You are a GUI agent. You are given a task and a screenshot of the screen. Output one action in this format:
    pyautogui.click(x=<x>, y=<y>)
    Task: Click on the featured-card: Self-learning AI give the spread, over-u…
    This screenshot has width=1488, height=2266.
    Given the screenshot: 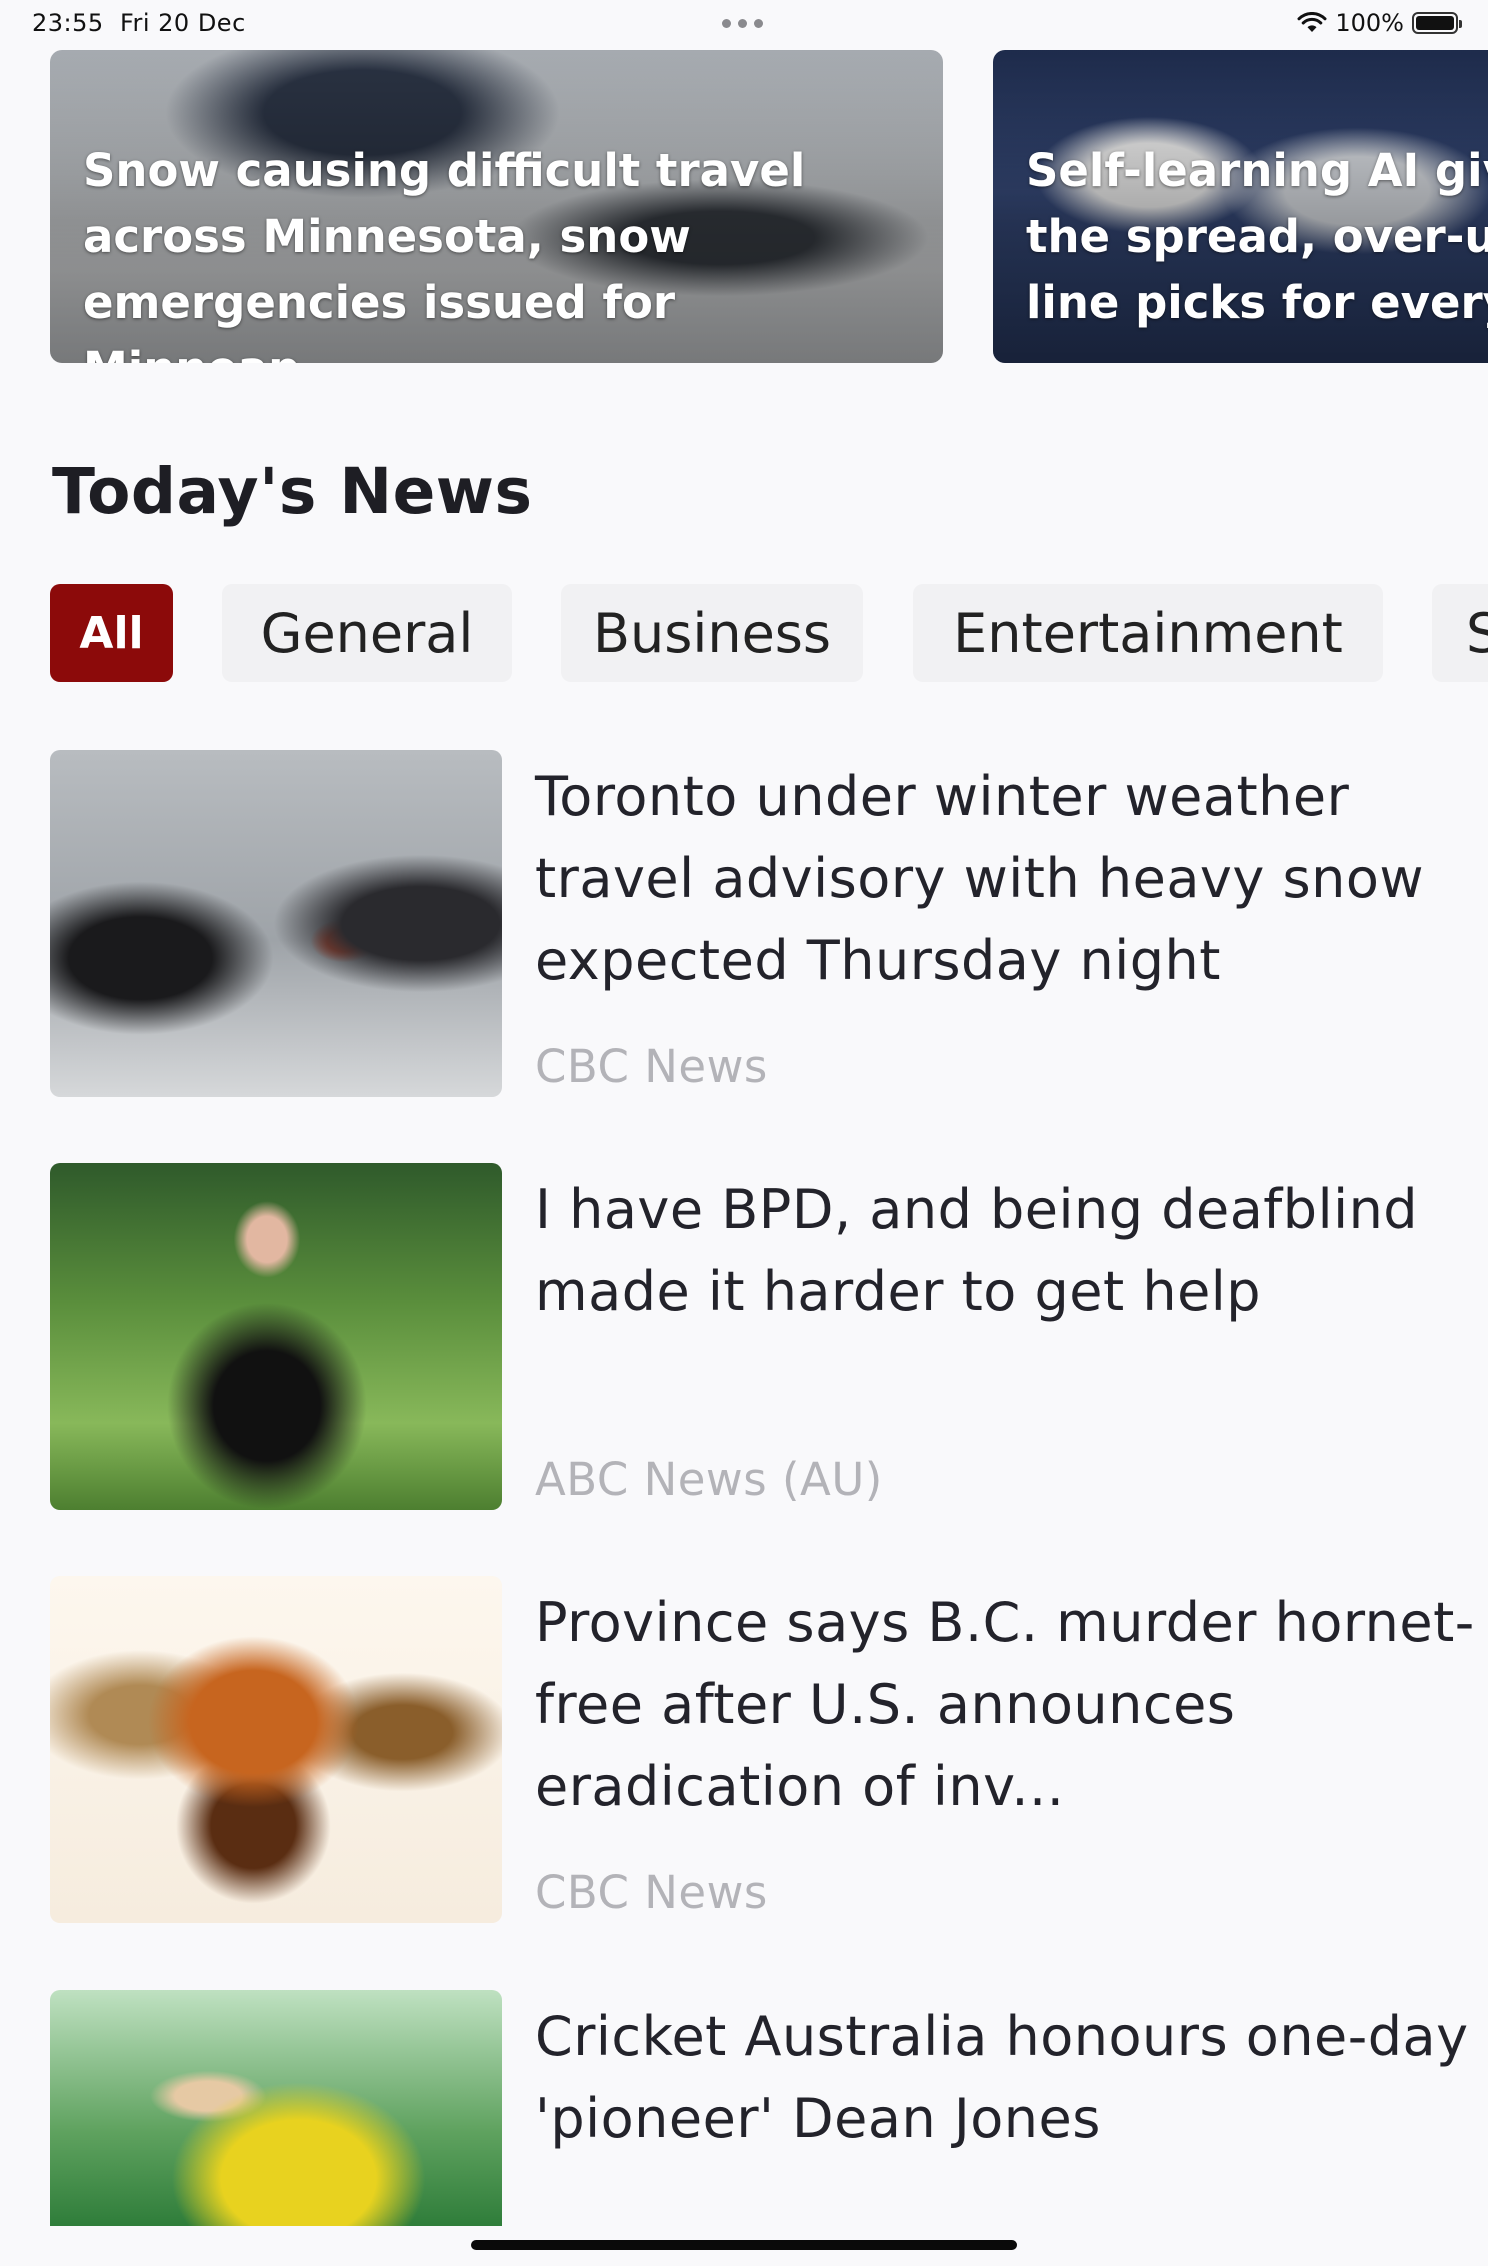 What is the action you would take?
    pyautogui.click(x=1240, y=206)
    